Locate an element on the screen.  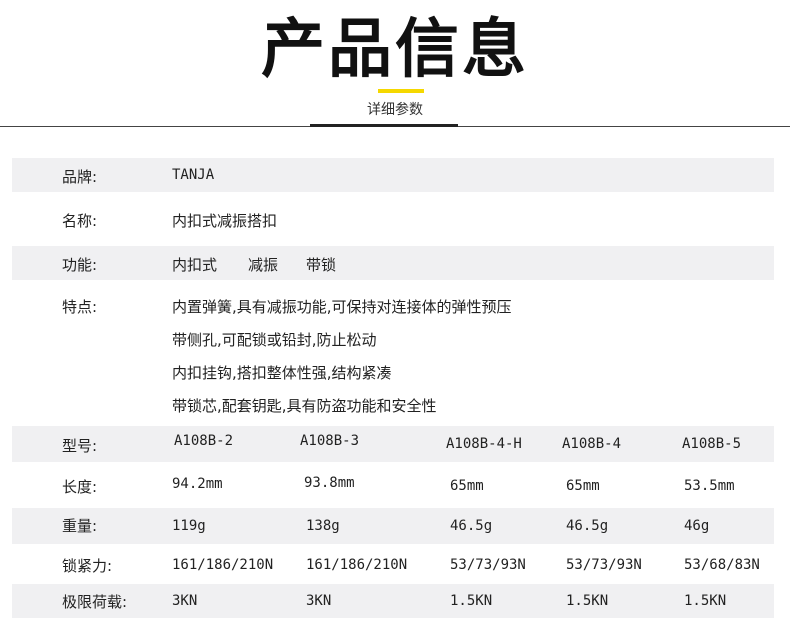
function-value-2: 减振 is located at coordinates (263, 265).